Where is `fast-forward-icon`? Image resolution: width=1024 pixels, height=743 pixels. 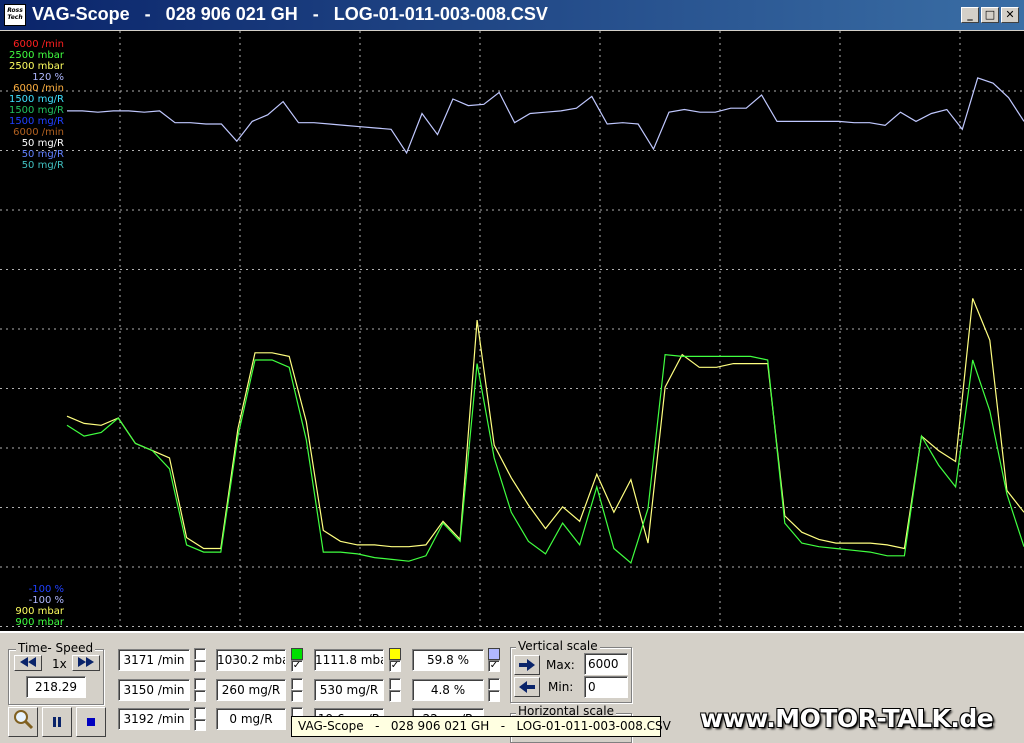 fast-forward-icon is located at coordinates (86, 662).